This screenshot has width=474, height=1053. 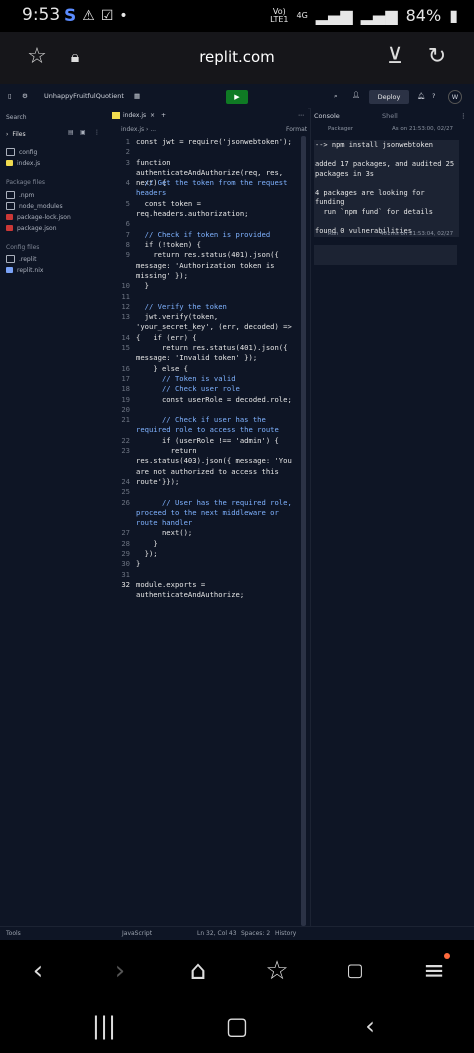 What do you see at coordinates (216, 533) in the screenshot?
I see `code-line: next();` at bounding box center [216, 533].